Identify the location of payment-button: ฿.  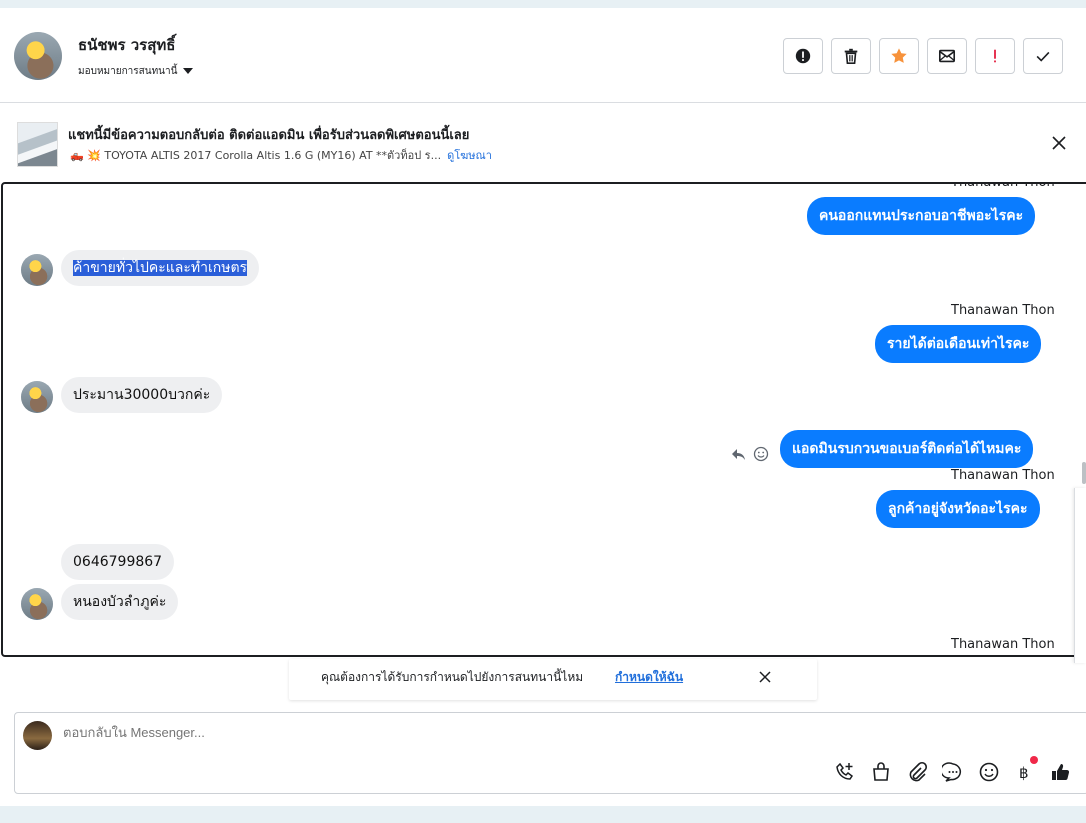
(1025, 772).